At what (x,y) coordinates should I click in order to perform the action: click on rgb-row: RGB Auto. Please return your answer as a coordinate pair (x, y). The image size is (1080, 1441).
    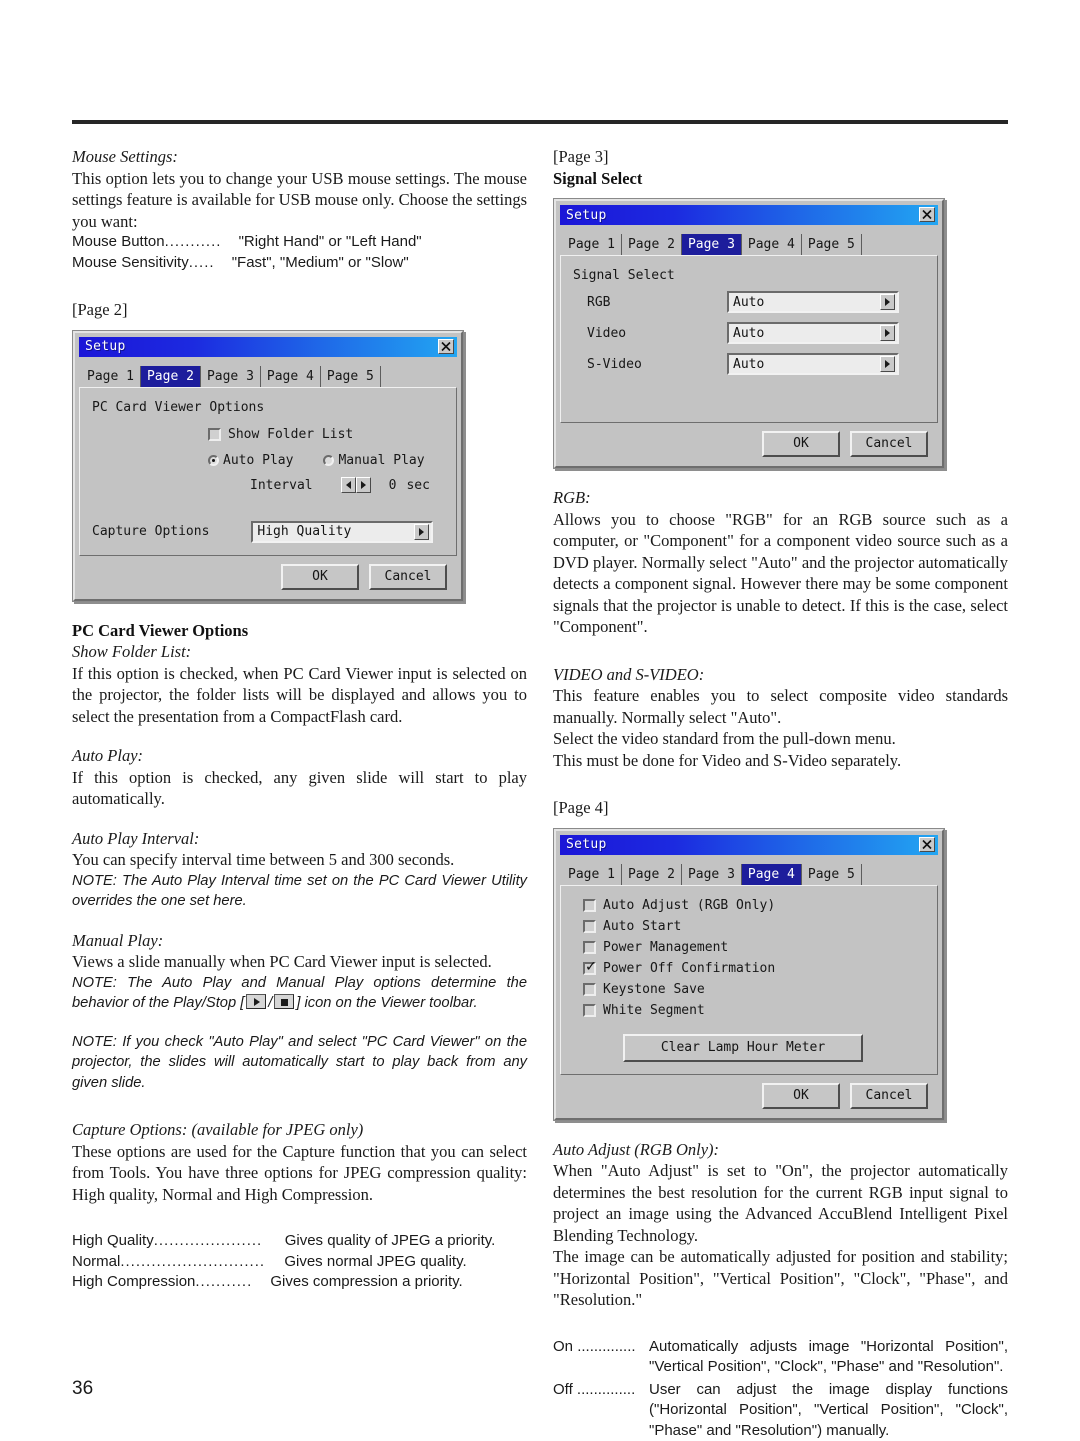
    Looking at the image, I should click on (756, 302).